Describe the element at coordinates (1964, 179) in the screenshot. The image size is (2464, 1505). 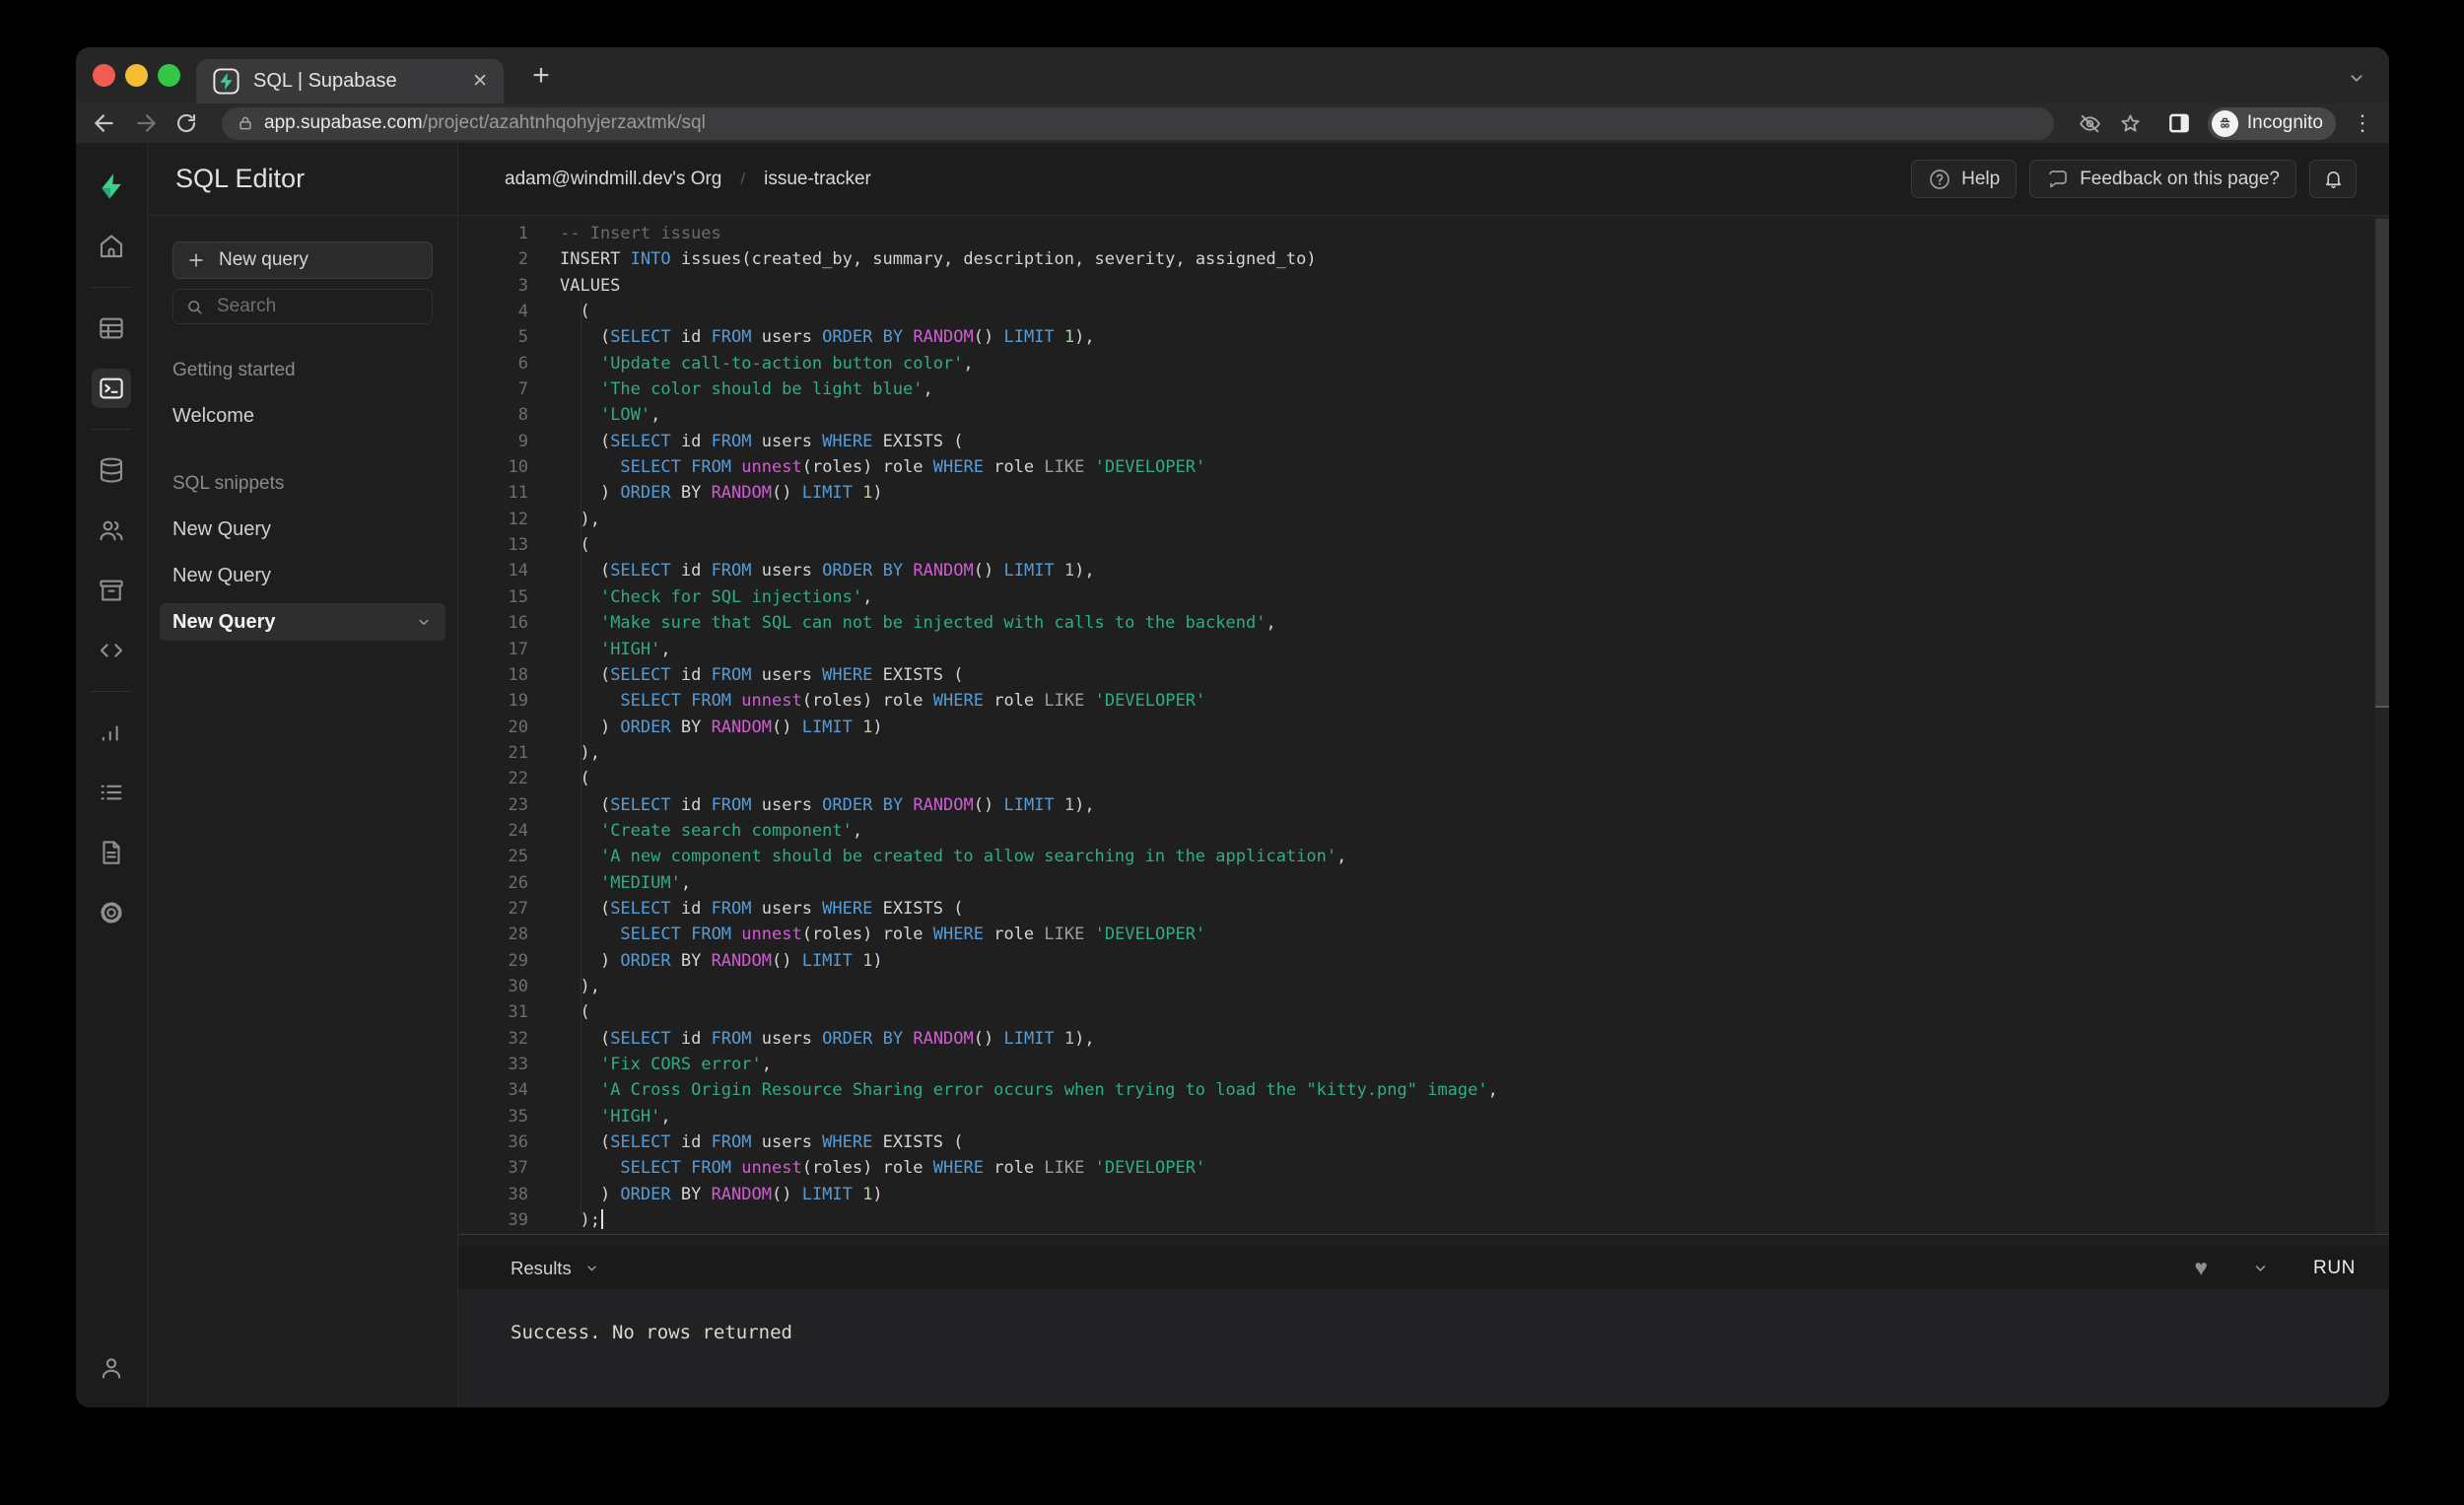
I see `help-button: Help` at that location.